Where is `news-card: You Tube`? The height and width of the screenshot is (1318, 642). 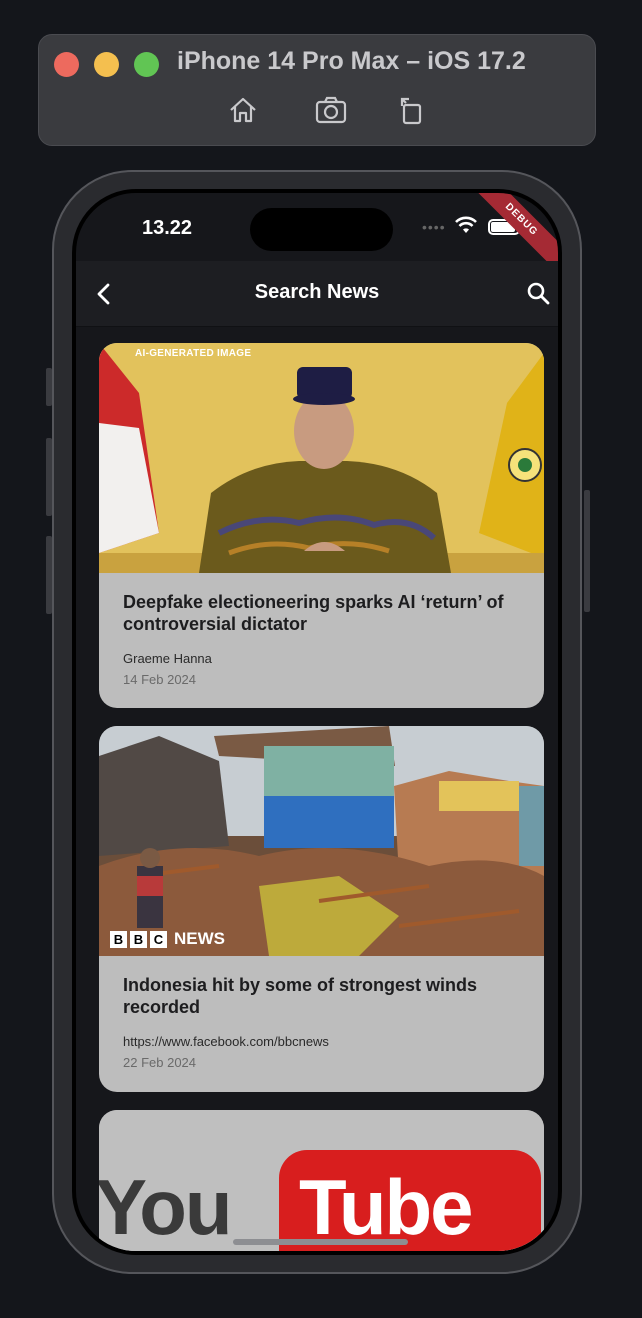 news-card: You Tube is located at coordinates (321, 1180).